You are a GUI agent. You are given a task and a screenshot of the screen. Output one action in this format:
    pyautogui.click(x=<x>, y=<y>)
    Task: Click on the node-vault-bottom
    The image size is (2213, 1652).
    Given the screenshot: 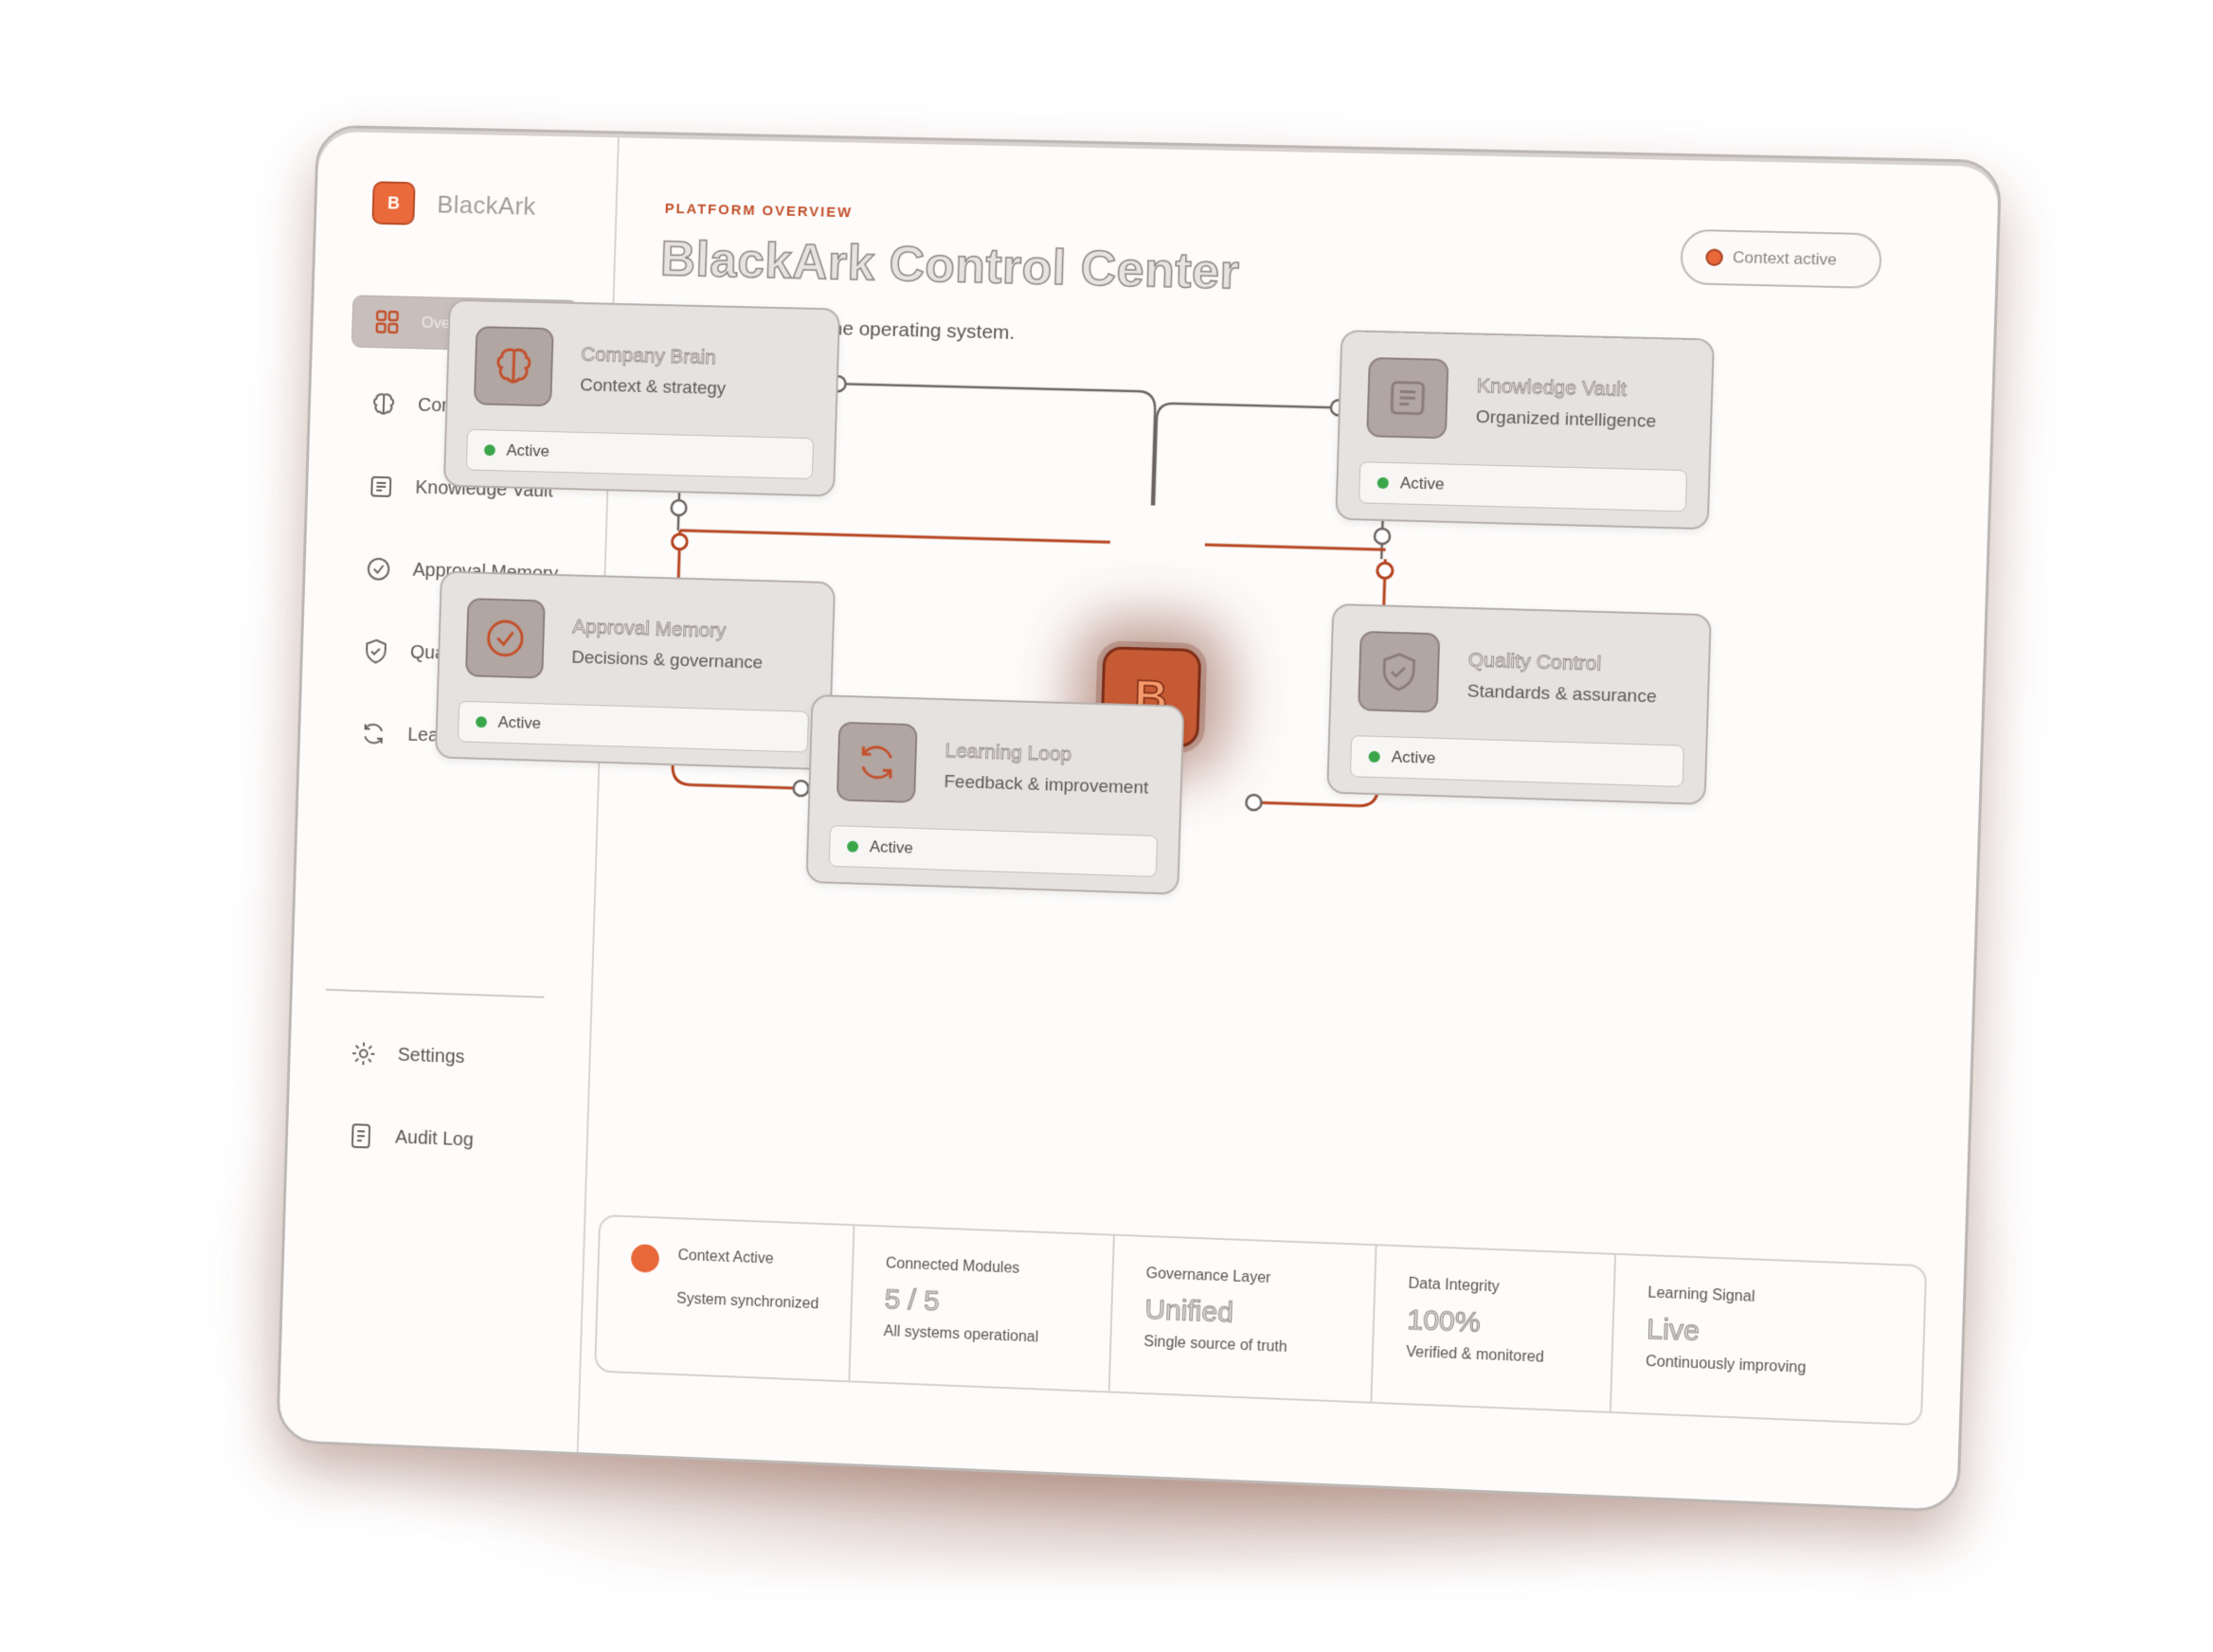 What is the action you would take?
    pyautogui.click(x=1383, y=536)
    